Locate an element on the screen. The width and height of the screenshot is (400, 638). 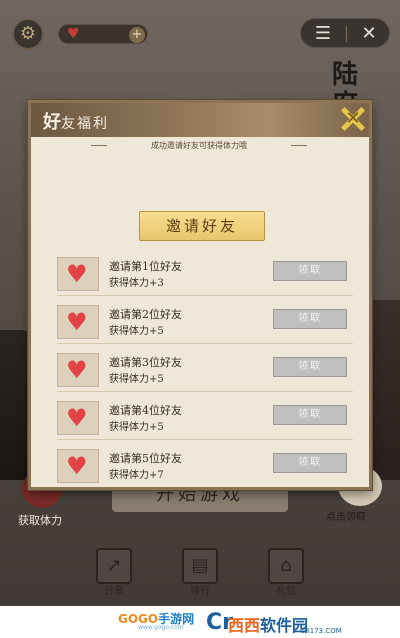
reward-title: 邀请第3位好友 is located at coordinates (145, 362).